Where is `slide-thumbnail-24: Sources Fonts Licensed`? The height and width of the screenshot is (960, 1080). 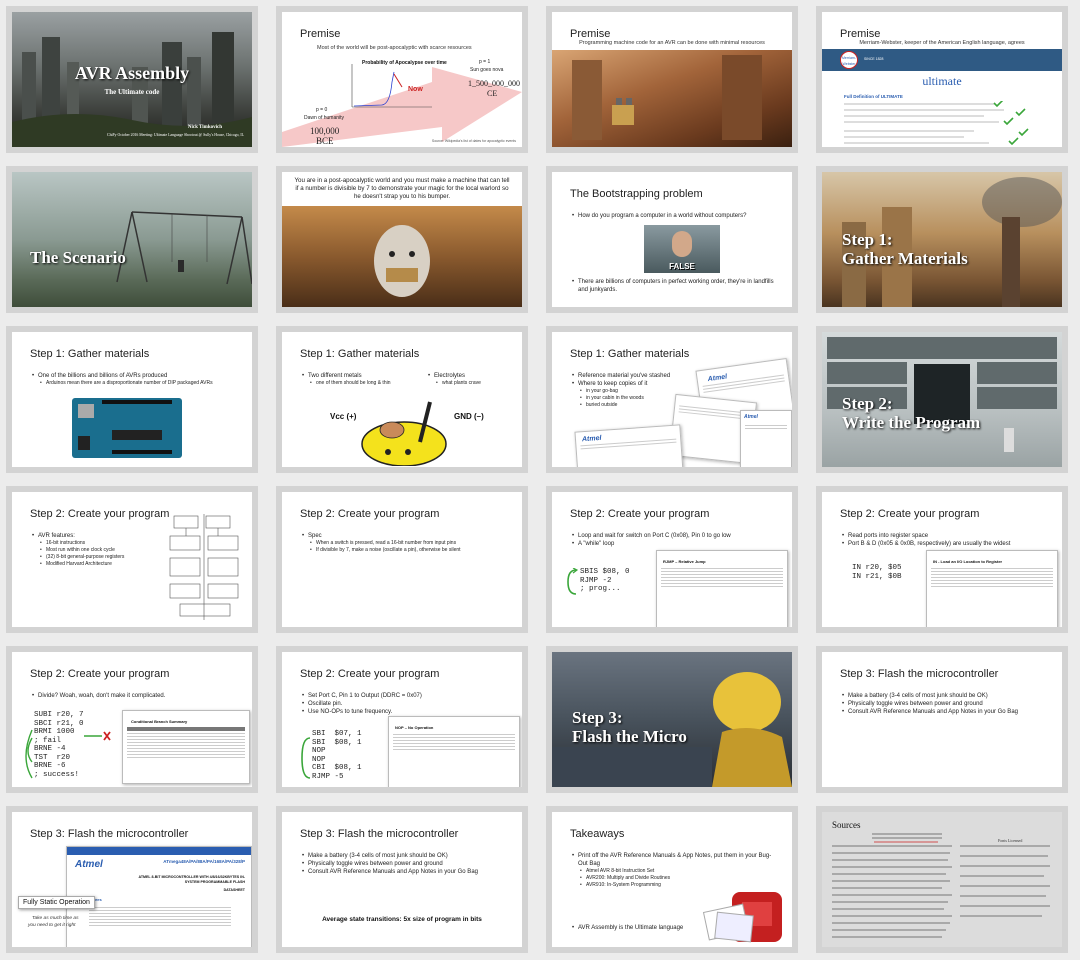 slide-thumbnail-24: Sources Fonts Licensed is located at coordinates (942, 879).